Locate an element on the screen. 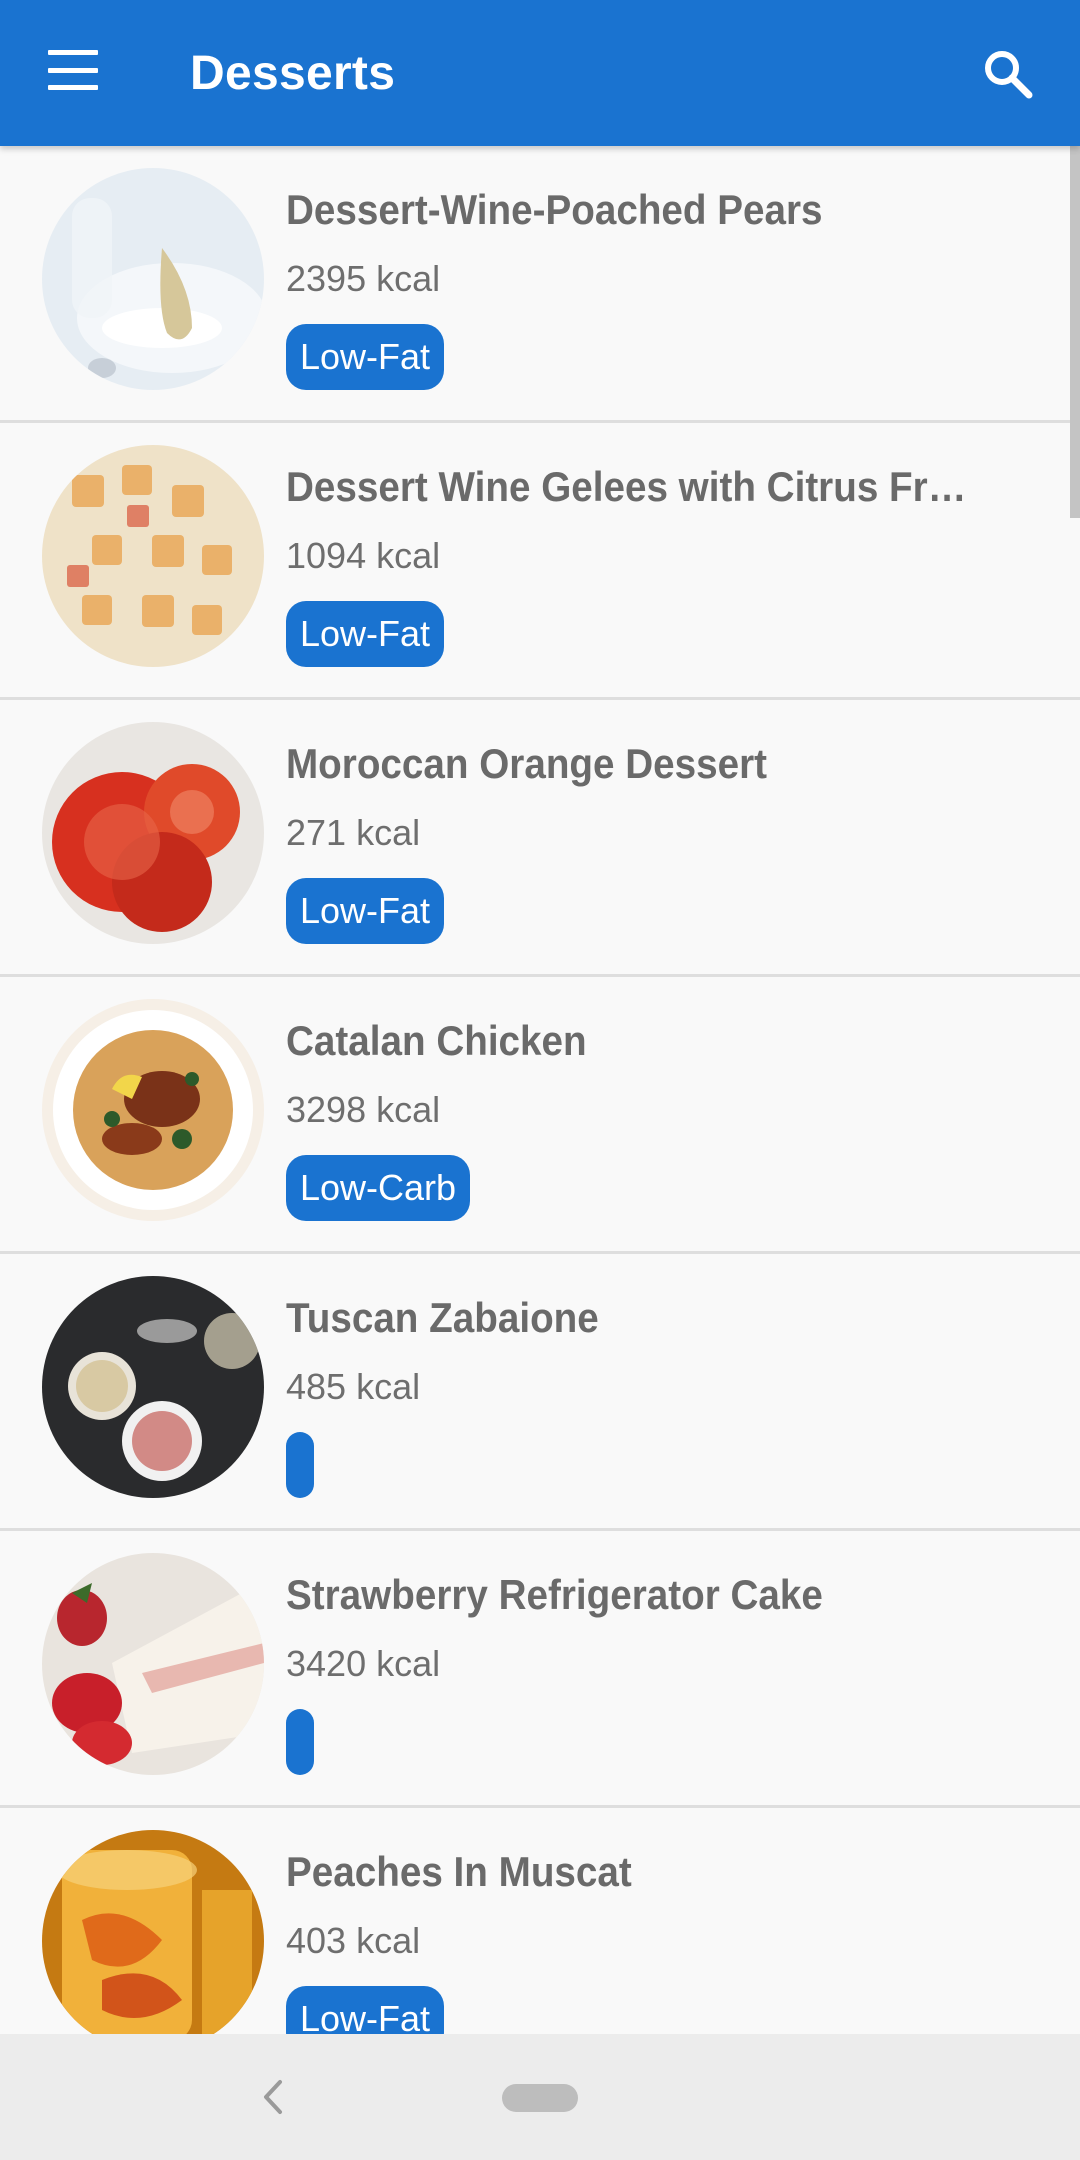  system-nav-bar is located at coordinates (540, 2097).